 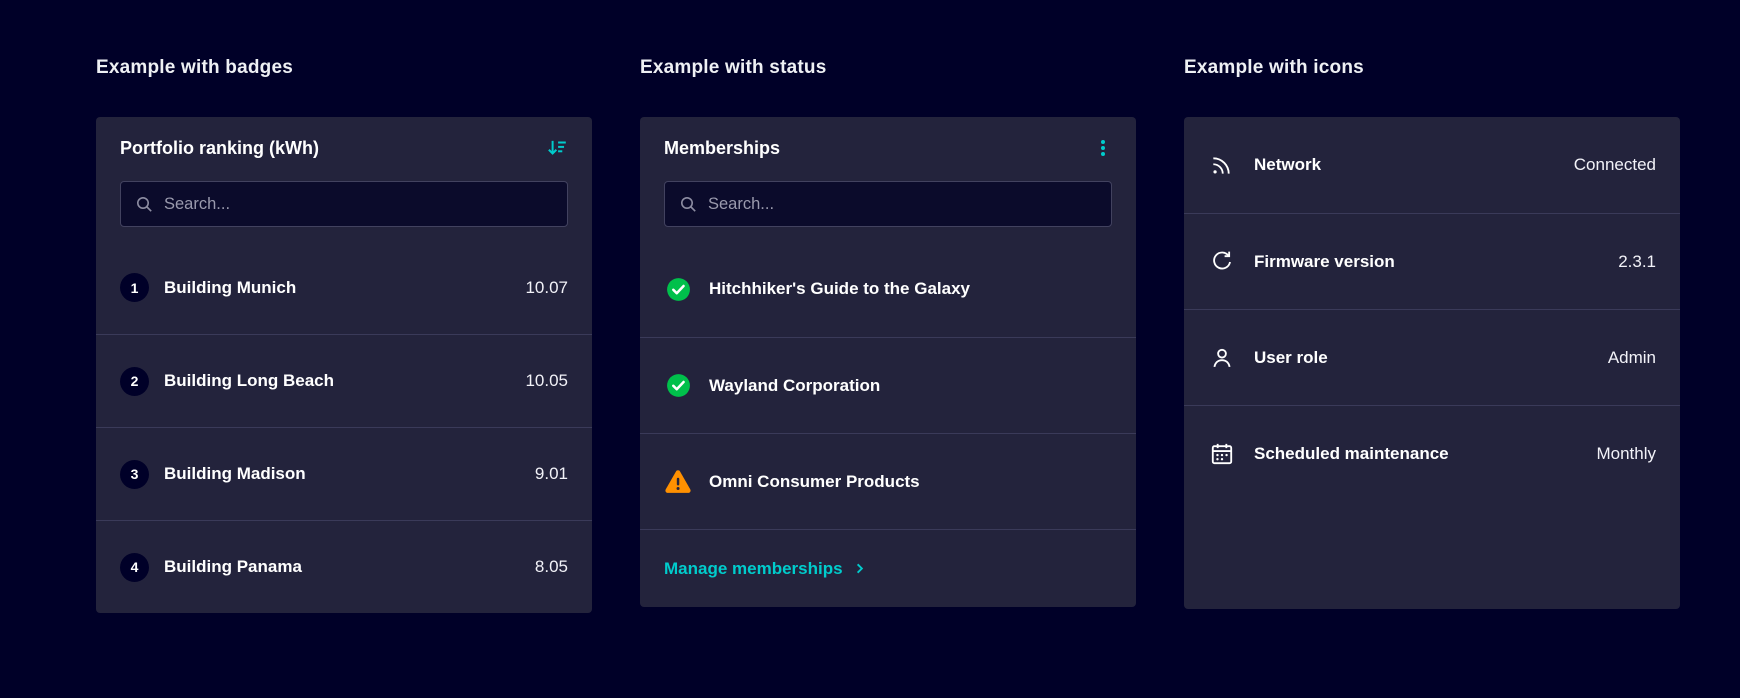 What do you see at coordinates (230, 287) in the screenshot?
I see `row-label: Building Munich` at bounding box center [230, 287].